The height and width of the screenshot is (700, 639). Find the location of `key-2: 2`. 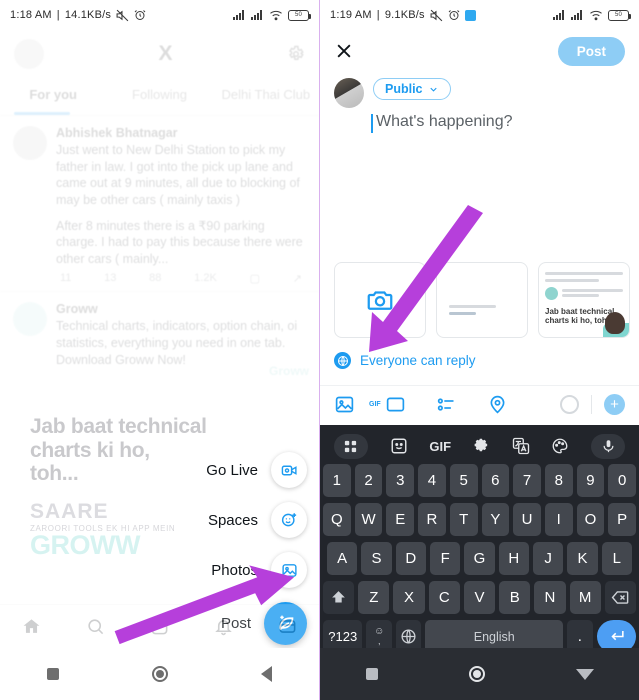

key-2: 2 is located at coordinates (368, 480).